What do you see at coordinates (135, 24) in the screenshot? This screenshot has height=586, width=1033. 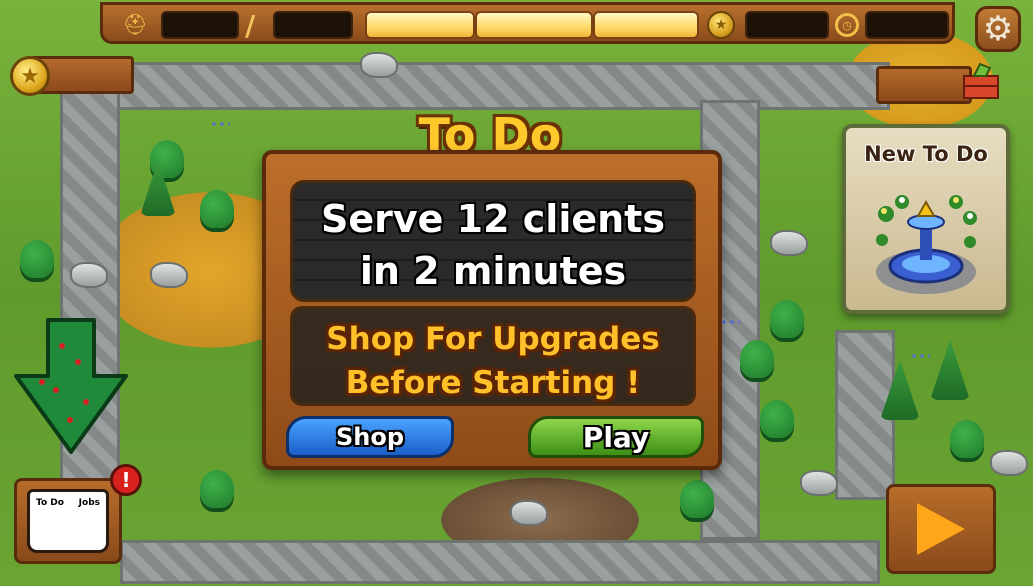 I see `helmet-icon: ⛑` at bounding box center [135, 24].